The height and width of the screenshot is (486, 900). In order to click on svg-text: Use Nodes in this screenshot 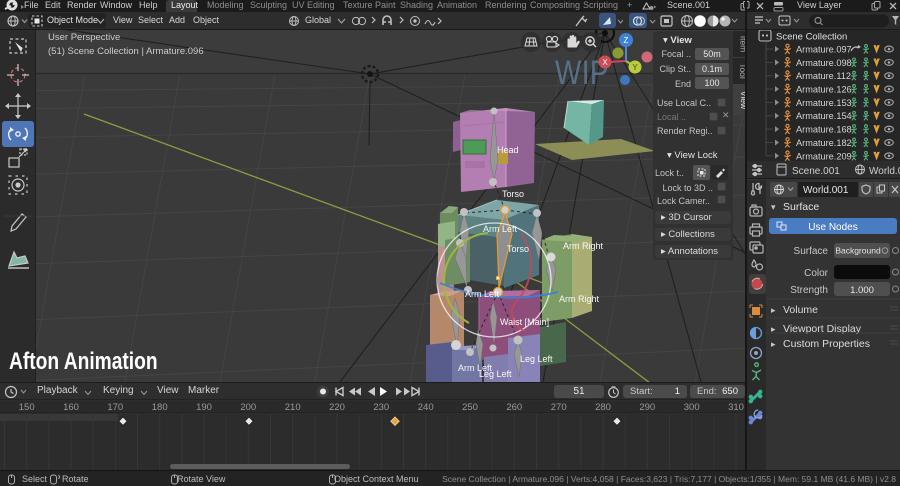, I will do `click(832, 227)`.